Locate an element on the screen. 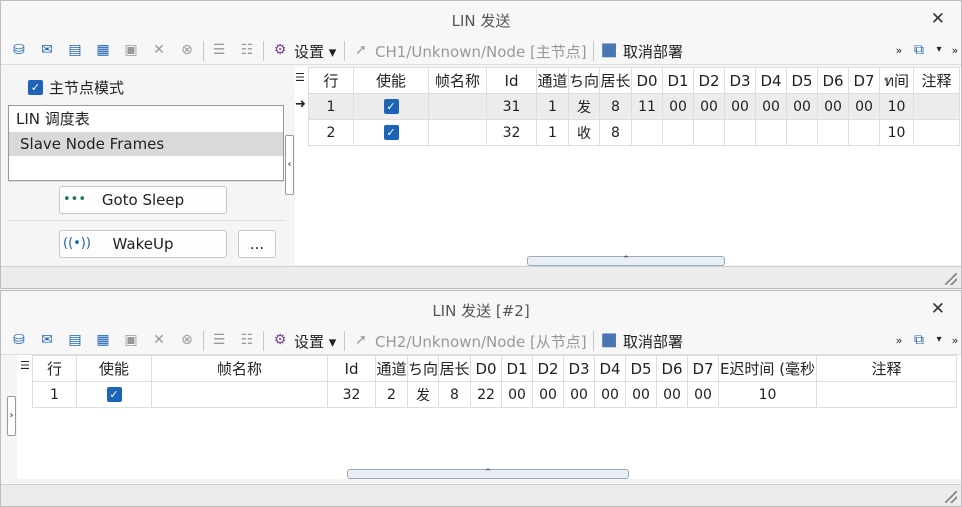  cell-d5 is located at coordinates (802, 132).